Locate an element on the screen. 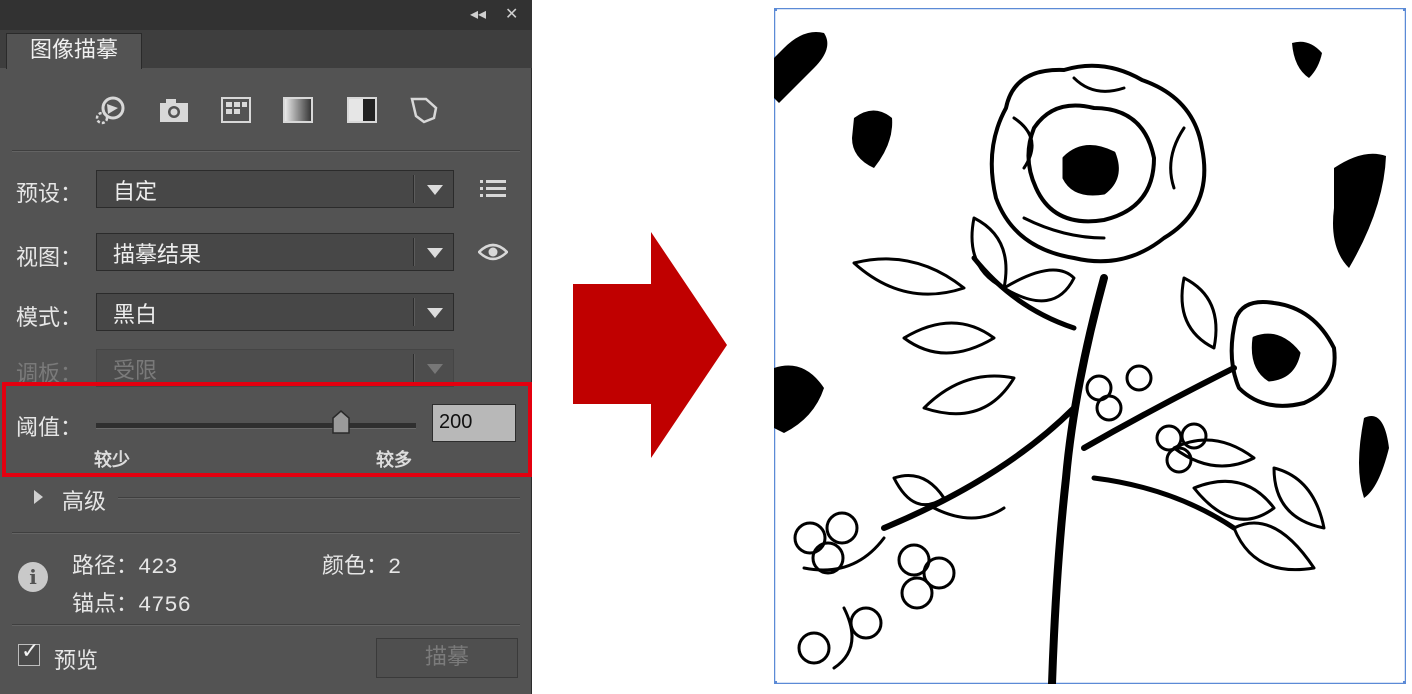  mode-value: 黑白 is located at coordinates (135, 315).